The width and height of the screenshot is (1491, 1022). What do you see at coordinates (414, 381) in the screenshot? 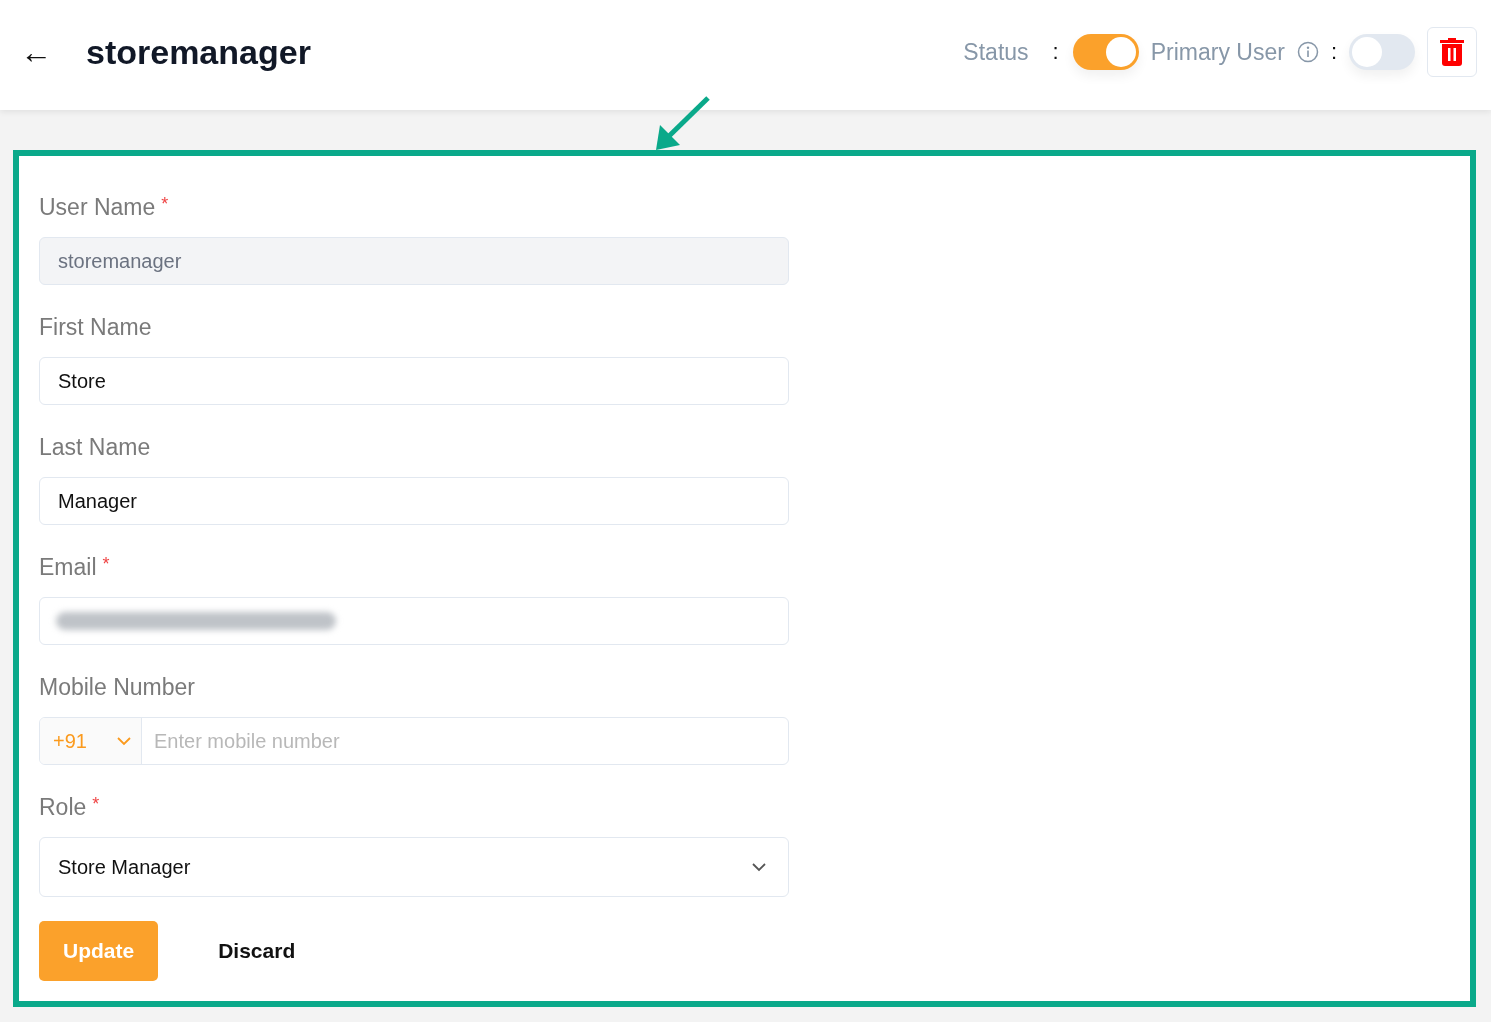
I see `text-field: Store` at bounding box center [414, 381].